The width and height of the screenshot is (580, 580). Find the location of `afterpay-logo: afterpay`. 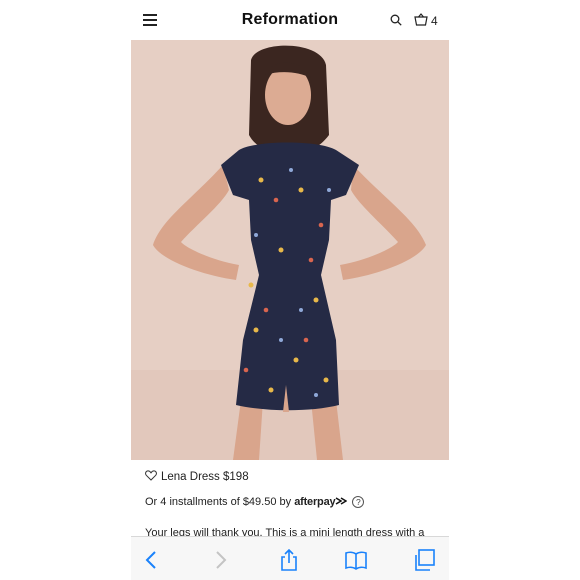

afterpay-logo: afterpay is located at coordinates (315, 502).